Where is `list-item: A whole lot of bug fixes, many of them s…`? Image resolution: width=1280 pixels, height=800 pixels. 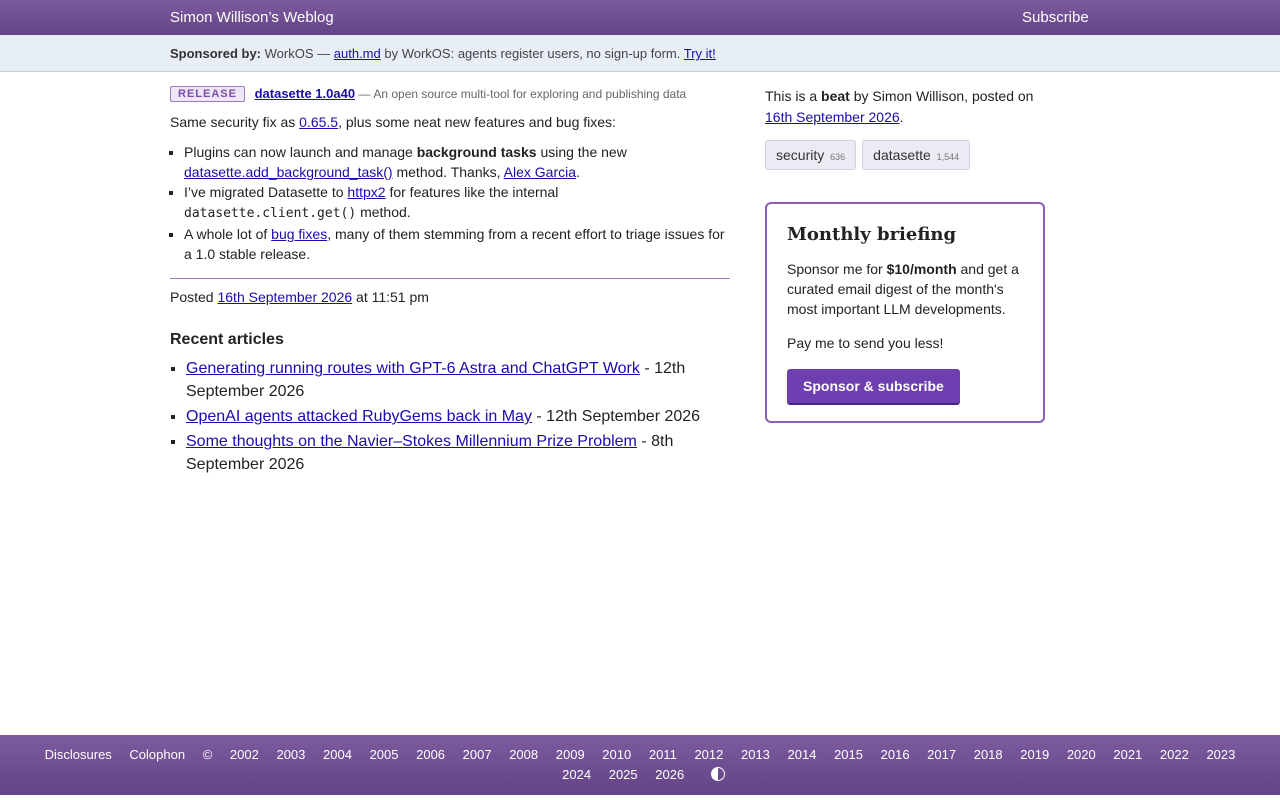
list-item: A whole lot of bug fixes, many of them s… is located at coordinates (457, 244).